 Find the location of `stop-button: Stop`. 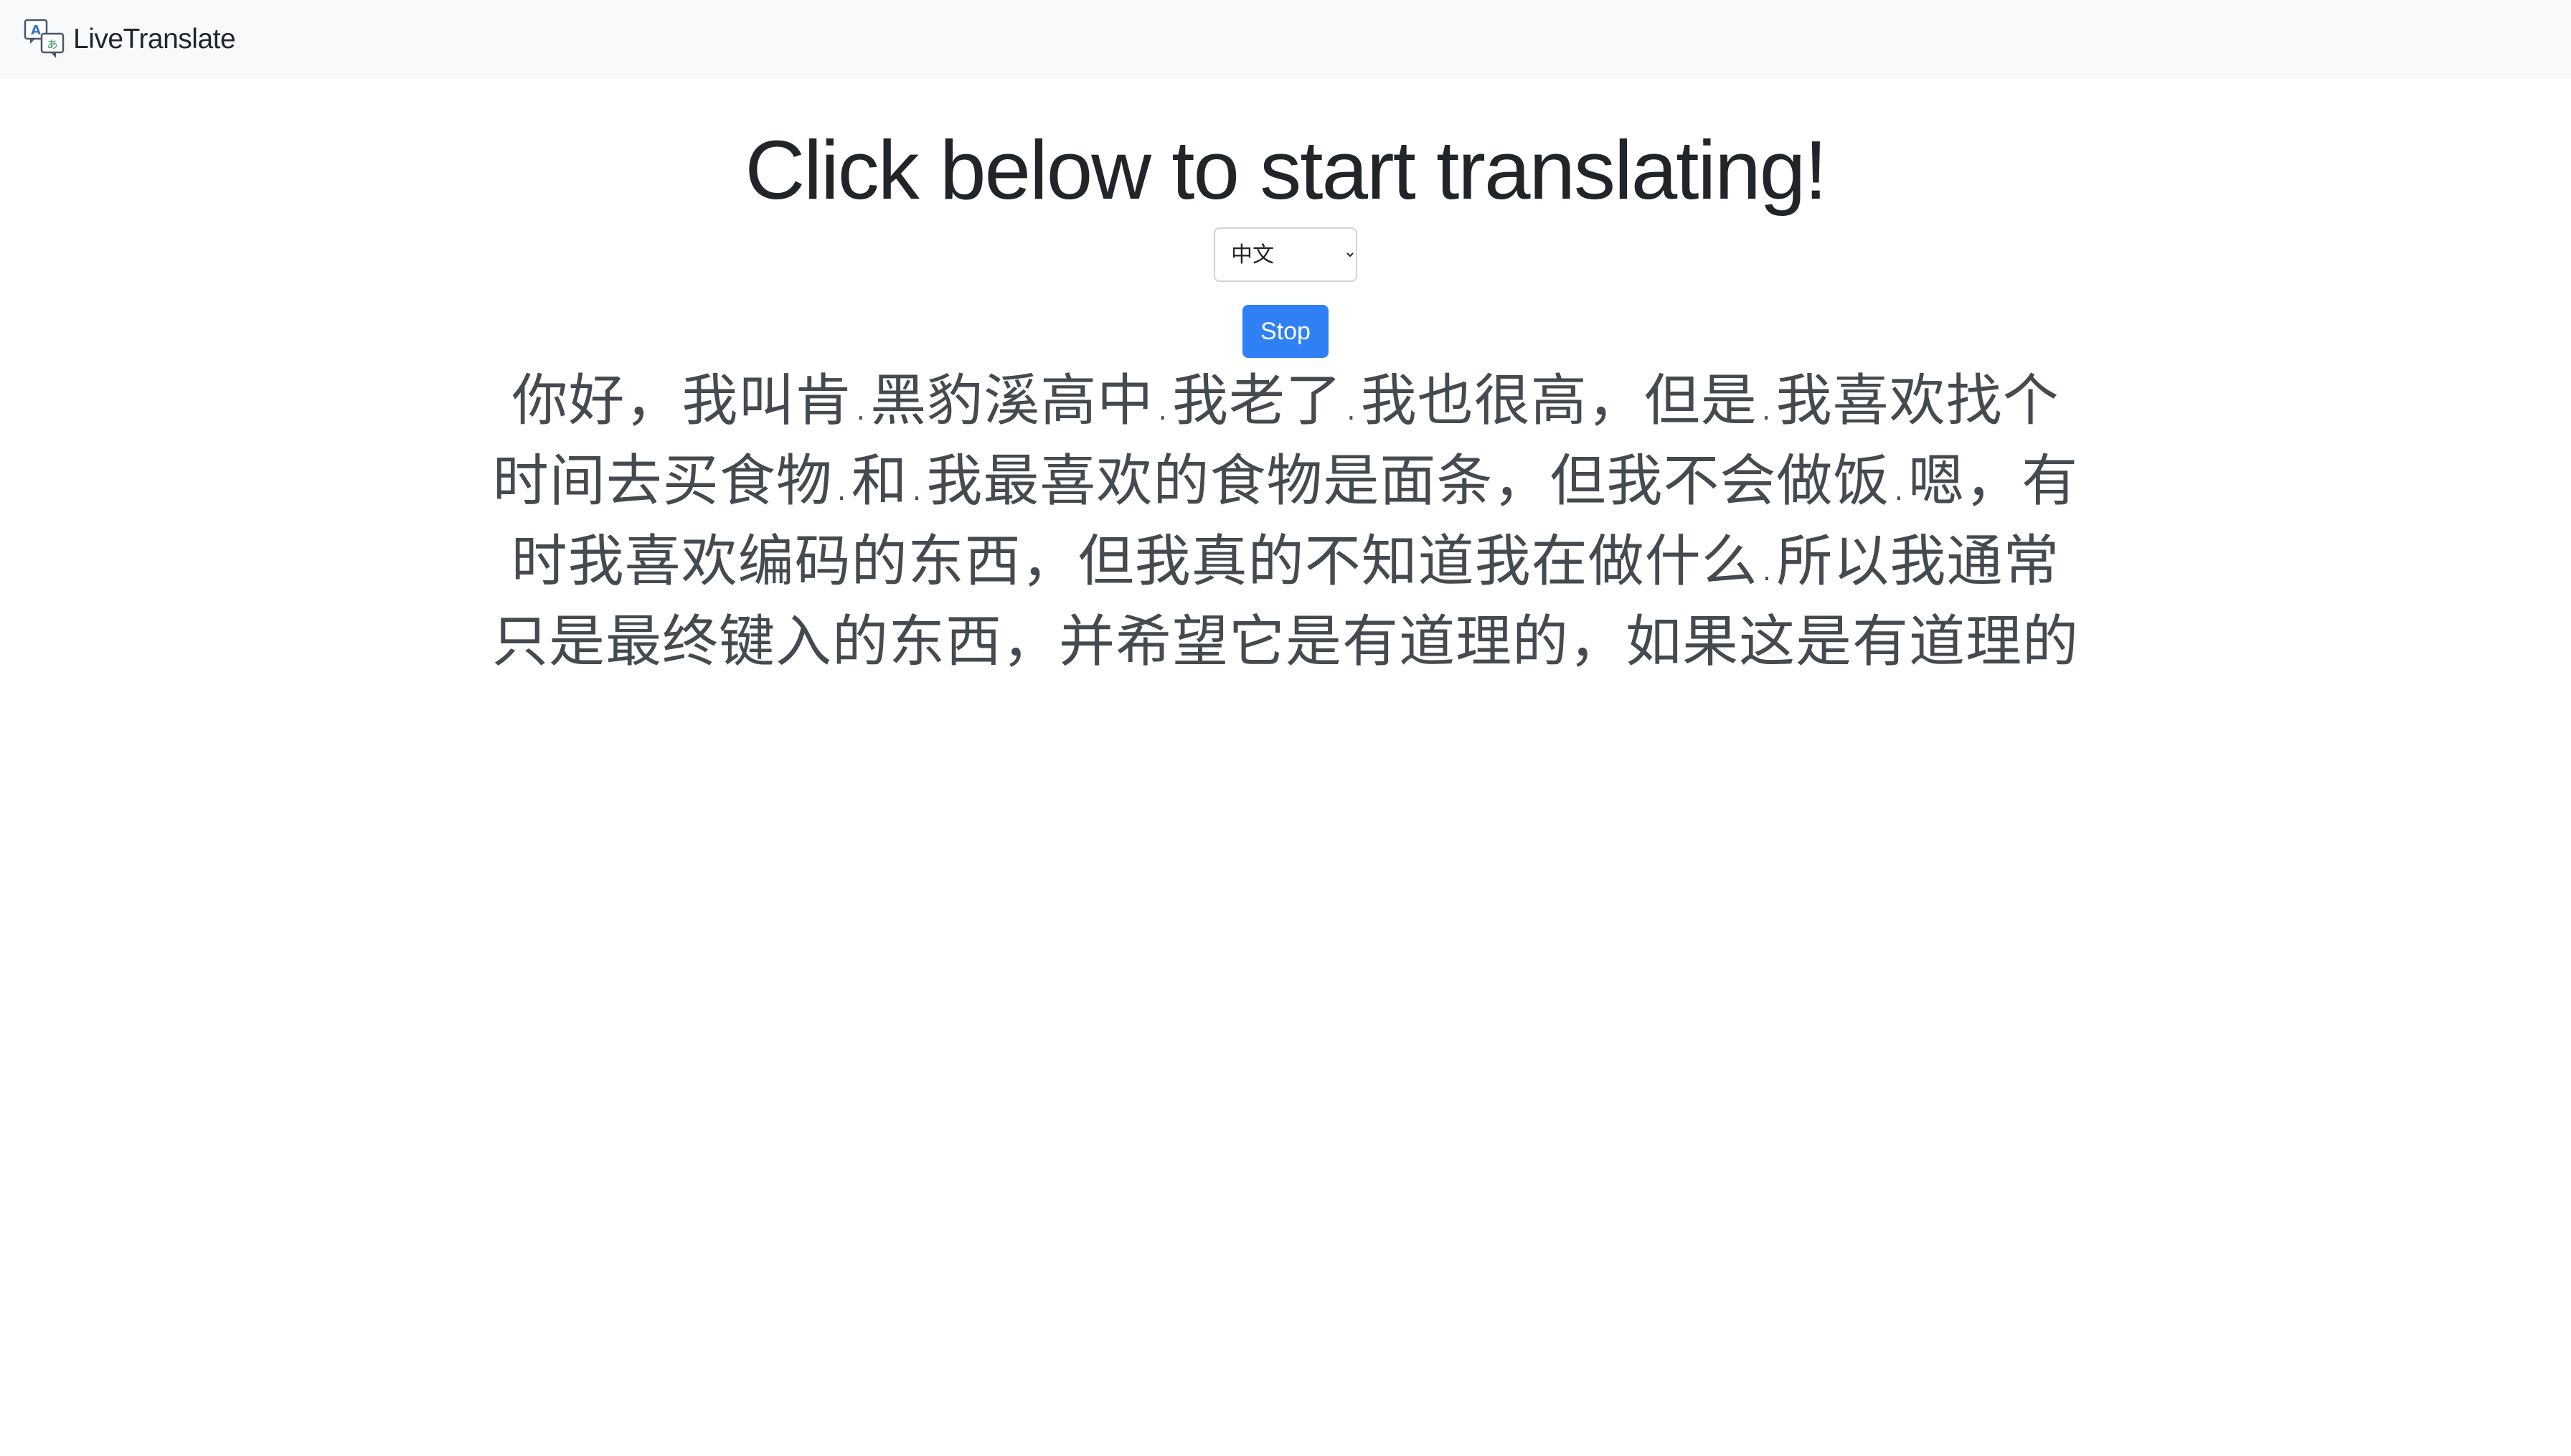

stop-button: Stop is located at coordinates (1285, 332).